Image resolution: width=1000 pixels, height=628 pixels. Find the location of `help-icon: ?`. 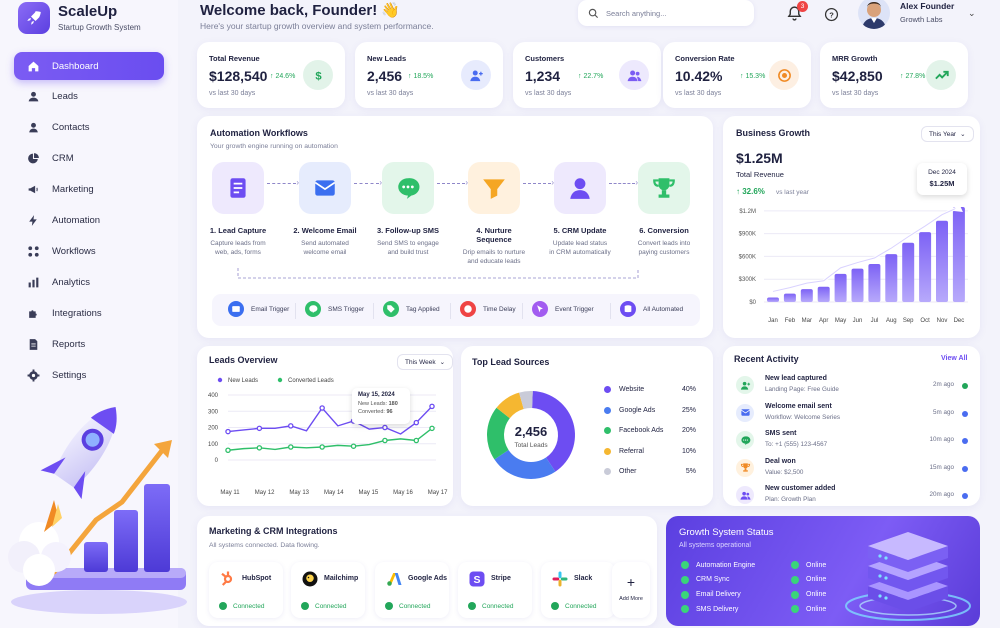

help-icon: ? is located at coordinates (831, 17).